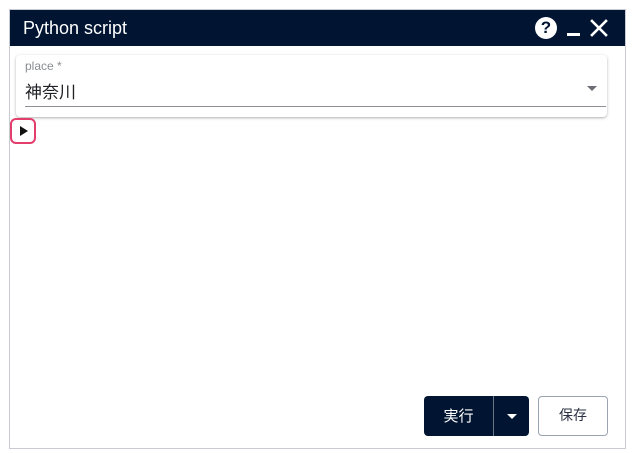  I want to click on place-select: 神奈川, so click(50, 90).